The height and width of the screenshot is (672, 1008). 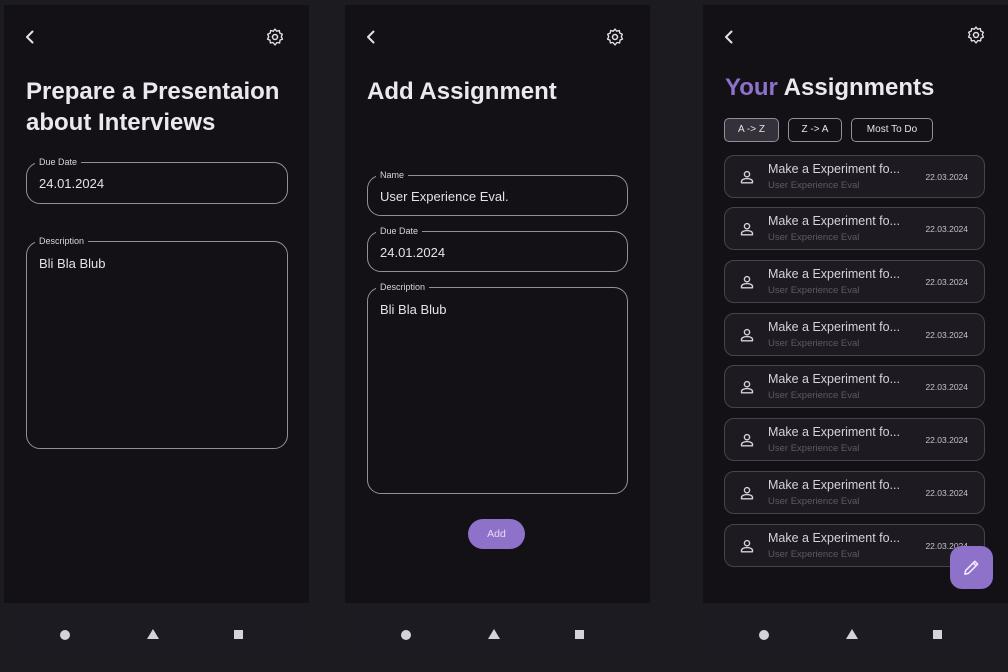 I want to click on edit-fab-button, so click(x=971, y=567).